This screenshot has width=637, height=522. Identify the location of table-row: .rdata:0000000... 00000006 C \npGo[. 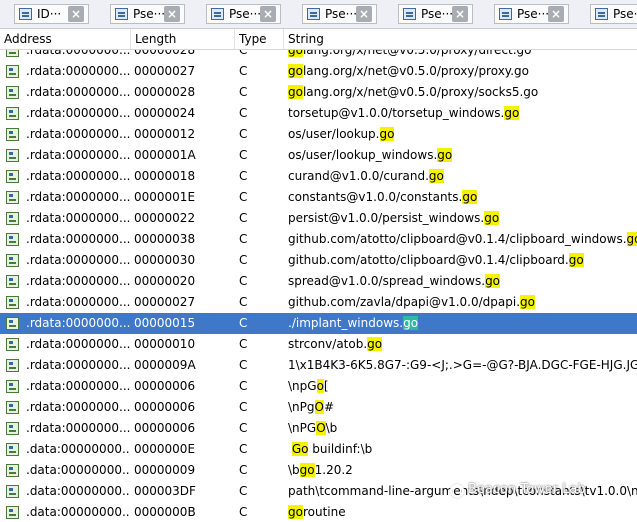
(318, 386).